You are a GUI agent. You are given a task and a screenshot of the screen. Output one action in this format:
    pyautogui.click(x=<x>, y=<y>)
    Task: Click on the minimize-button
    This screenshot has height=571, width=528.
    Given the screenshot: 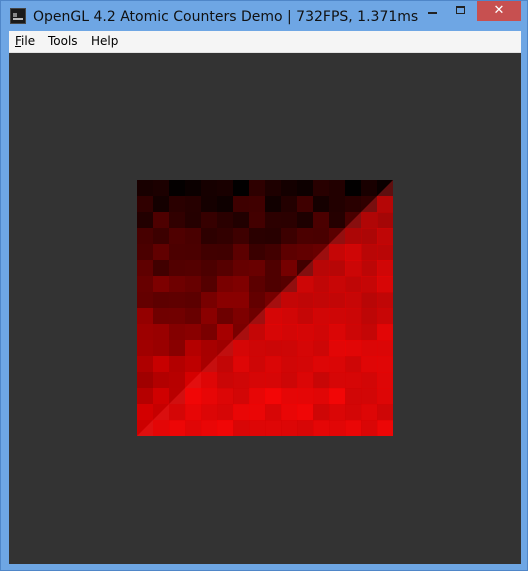 What is the action you would take?
    pyautogui.click(x=433, y=11)
    